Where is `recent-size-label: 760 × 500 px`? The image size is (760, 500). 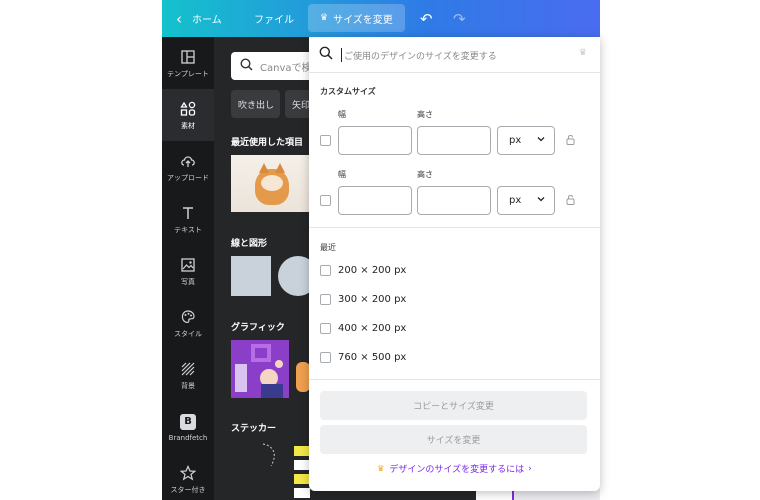 recent-size-label: 760 × 500 px is located at coordinates (372, 357).